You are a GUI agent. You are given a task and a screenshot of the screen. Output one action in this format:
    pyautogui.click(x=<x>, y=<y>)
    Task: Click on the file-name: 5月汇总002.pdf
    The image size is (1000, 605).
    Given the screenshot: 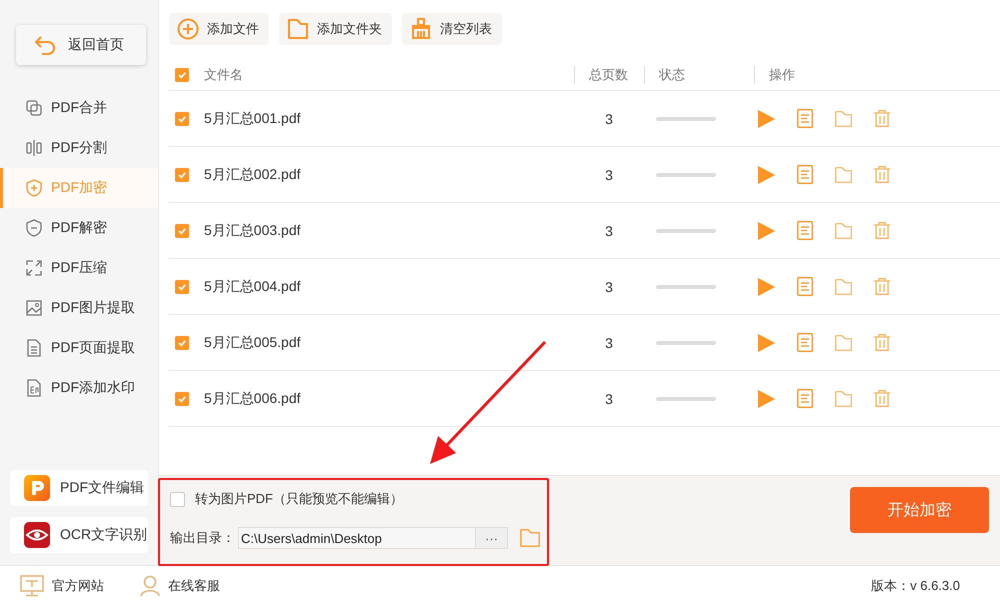 What is the action you would take?
    pyautogui.click(x=252, y=174)
    